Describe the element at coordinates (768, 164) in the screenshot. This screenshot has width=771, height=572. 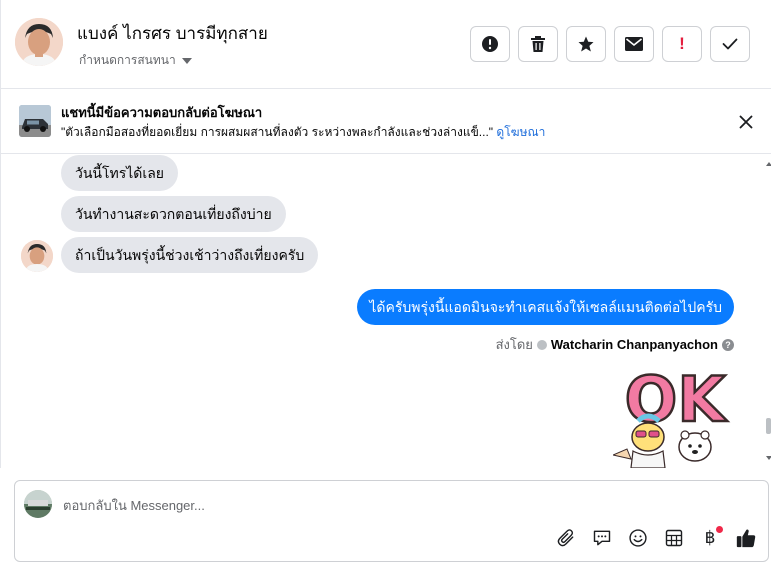
I see `scroll-up-arrow-icon` at that location.